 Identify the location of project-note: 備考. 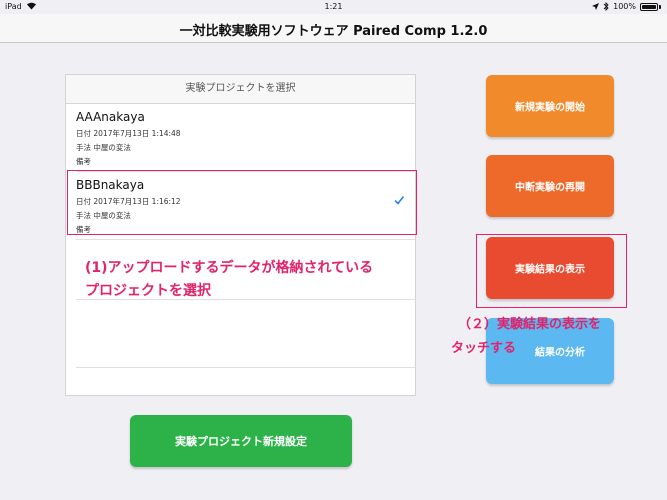
(83, 161).